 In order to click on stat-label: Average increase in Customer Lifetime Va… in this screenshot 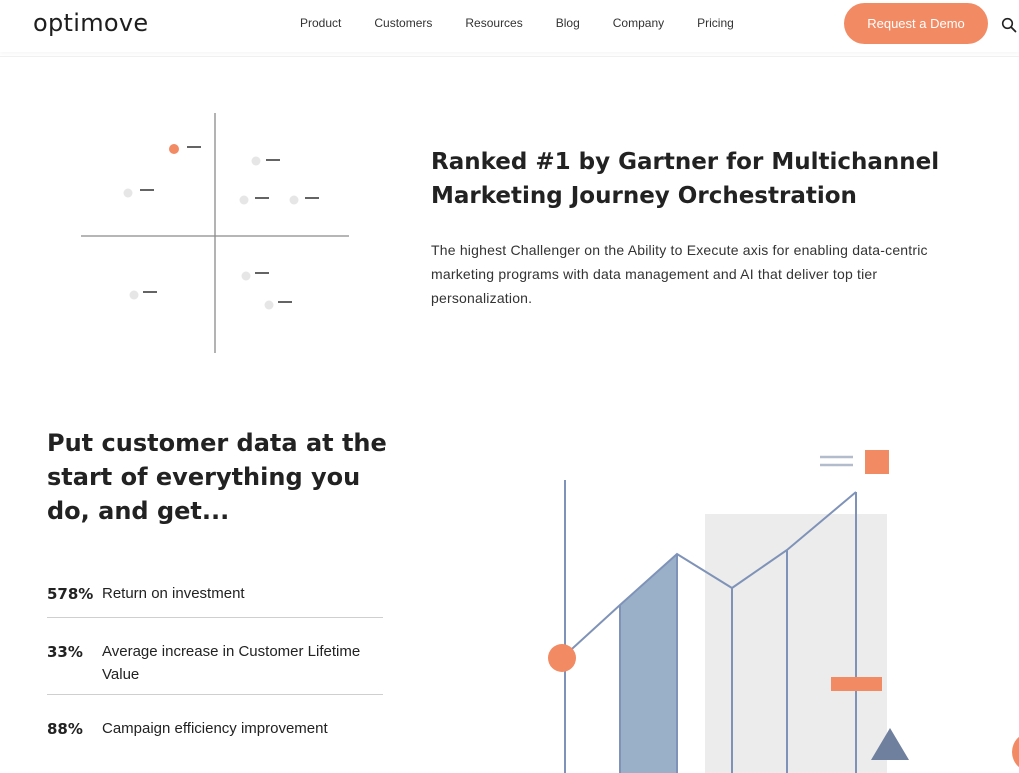, I will do `click(231, 663)`.